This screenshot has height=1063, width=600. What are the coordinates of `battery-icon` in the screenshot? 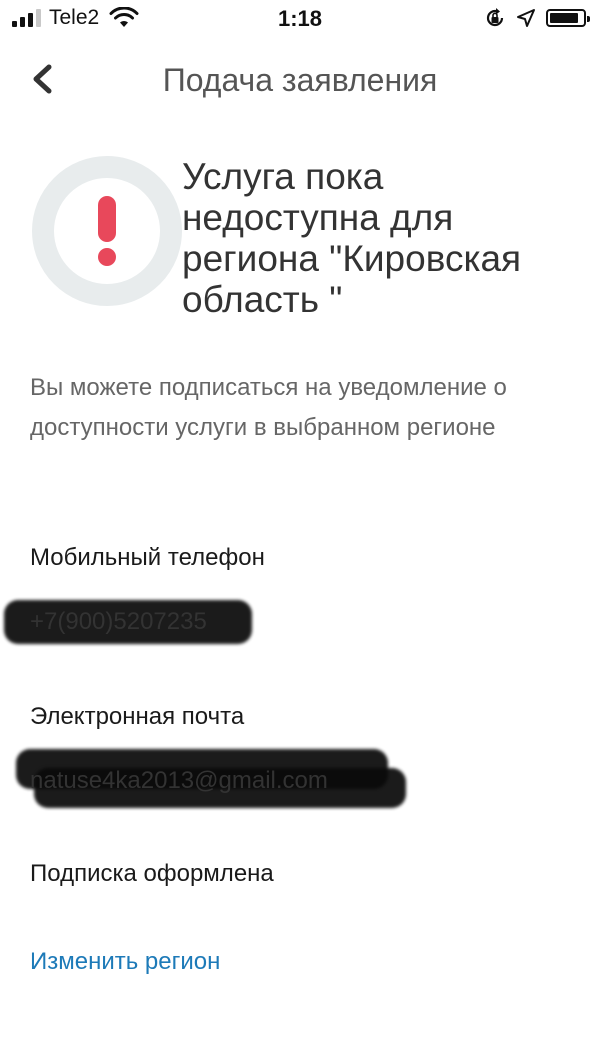 It's located at (568, 18).